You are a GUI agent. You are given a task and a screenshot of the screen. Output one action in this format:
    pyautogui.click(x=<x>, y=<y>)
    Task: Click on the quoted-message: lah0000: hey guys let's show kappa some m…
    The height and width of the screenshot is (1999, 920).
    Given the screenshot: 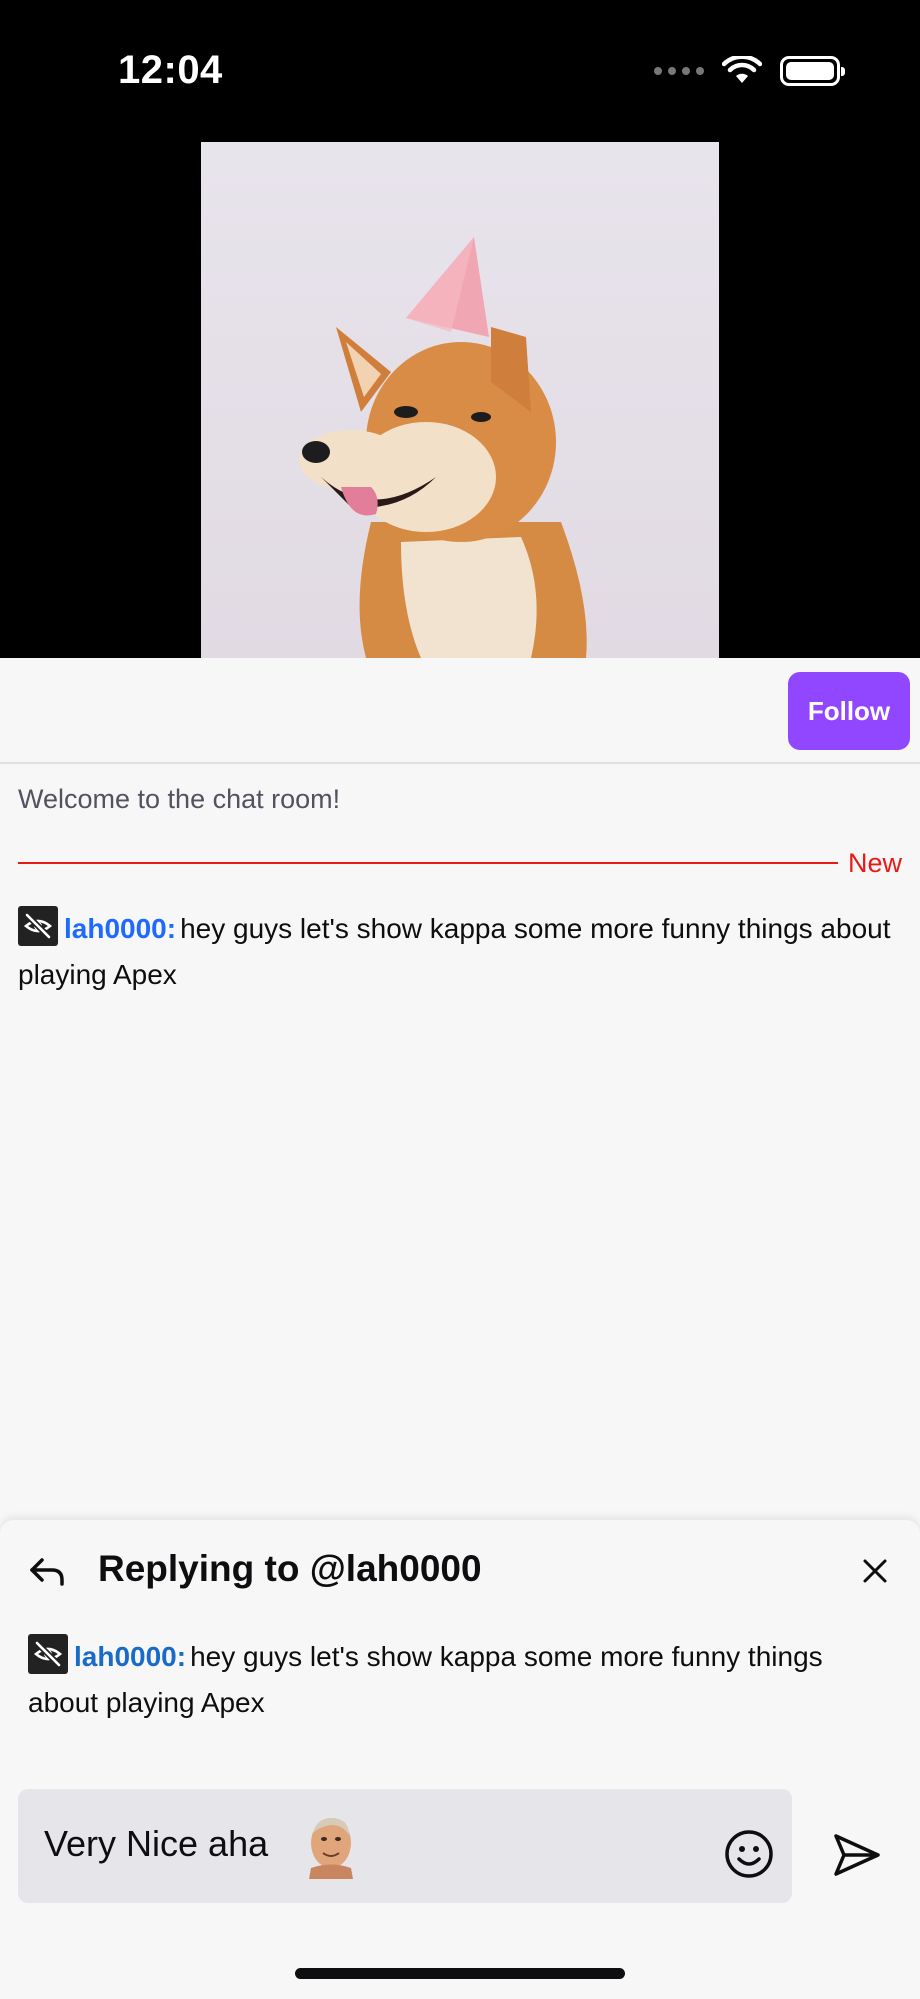 What is the action you would take?
    pyautogui.click(x=463, y=1680)
    